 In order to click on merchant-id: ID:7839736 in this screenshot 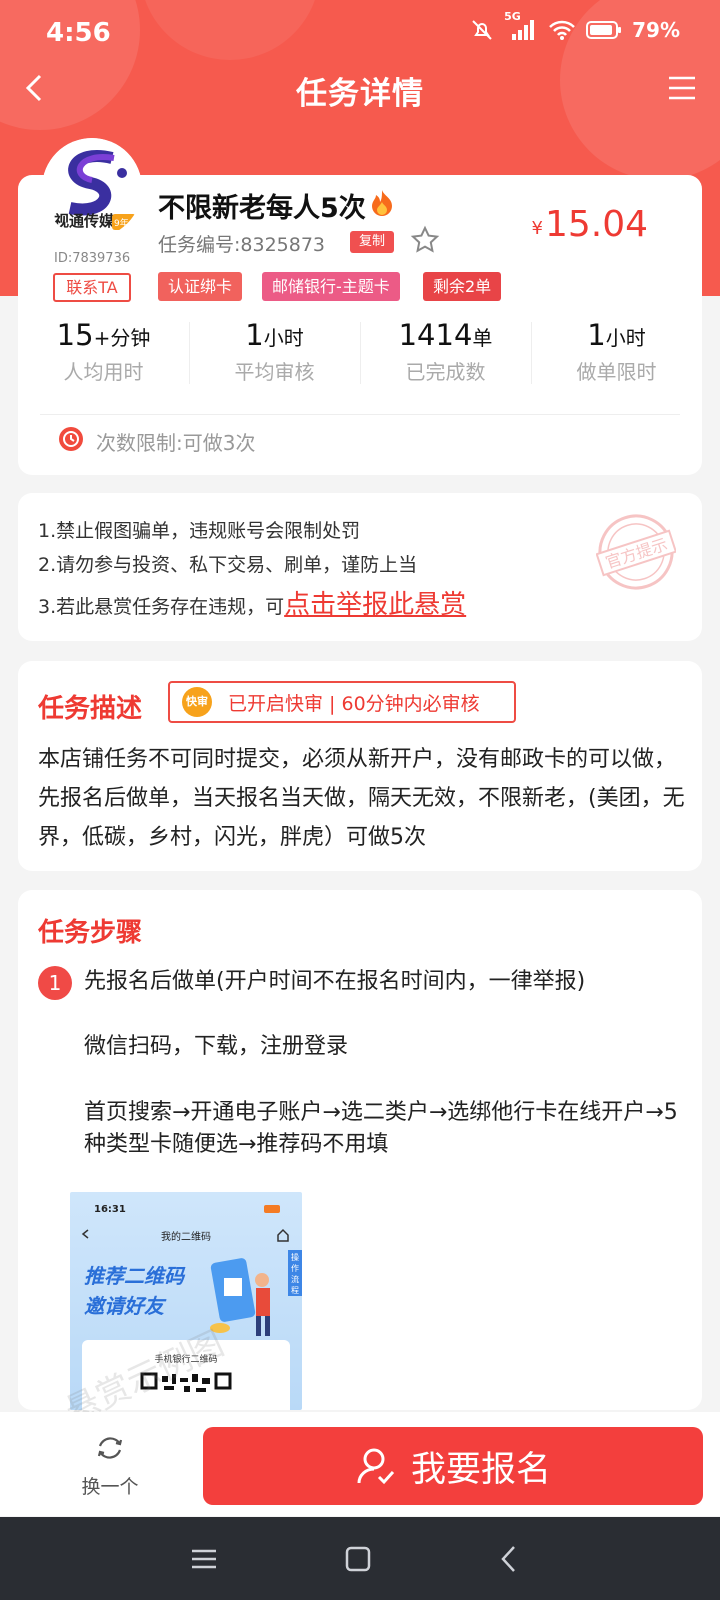, I will do `click(92, 258)`.